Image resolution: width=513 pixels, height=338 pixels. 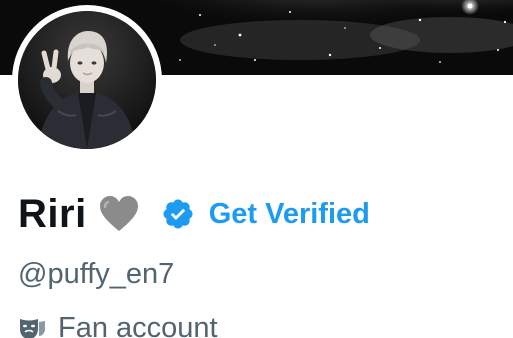 I want to click on performing-arts-mask-icon, so click(x=32, y=327).